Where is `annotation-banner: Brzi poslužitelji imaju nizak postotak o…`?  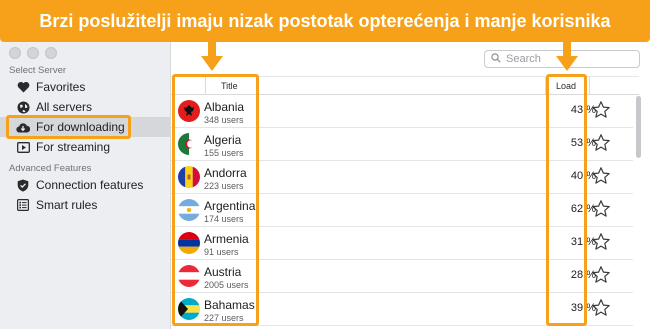
annotation-banner: Brzi poslužitelji imaju nizak postotak o… is located at coordinates (325, 21).